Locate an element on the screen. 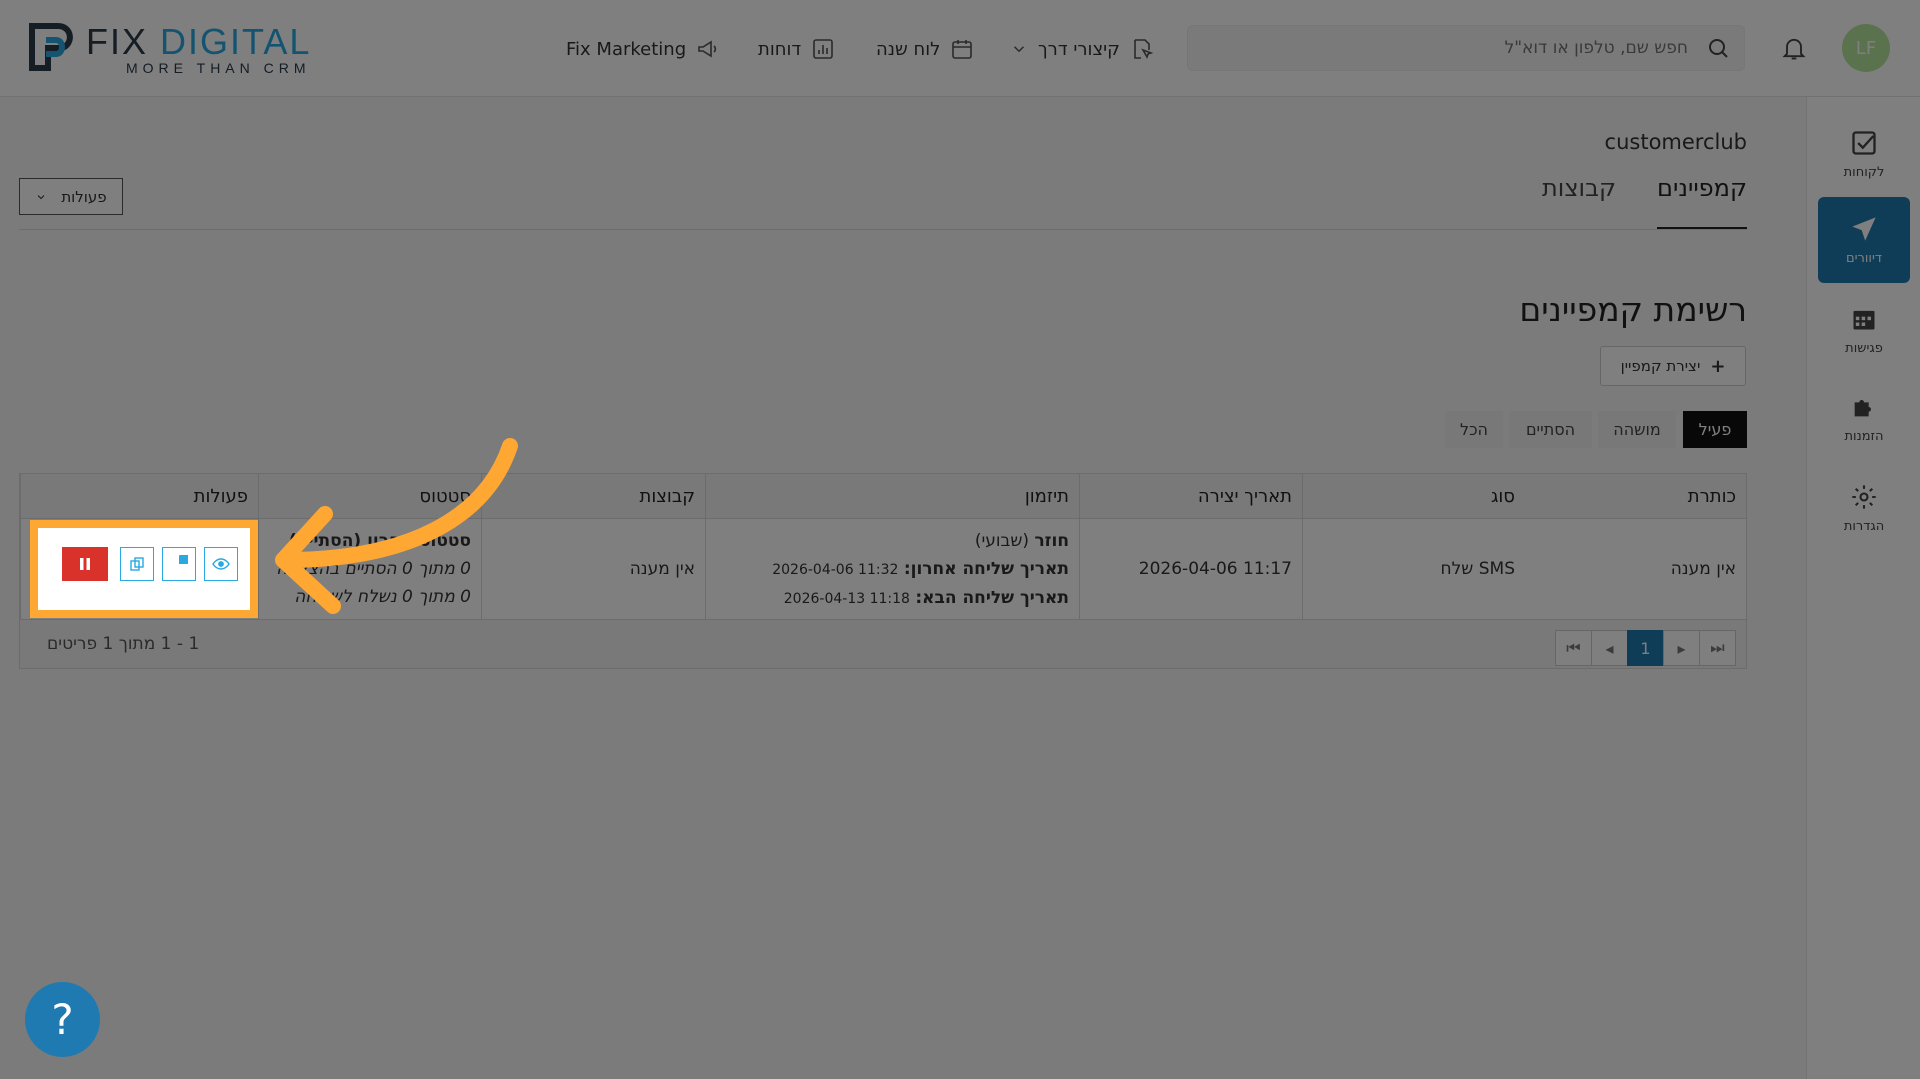 The height and width of the screenshot is (1079, 1920). pause-button is located at coordinates (85, 564).